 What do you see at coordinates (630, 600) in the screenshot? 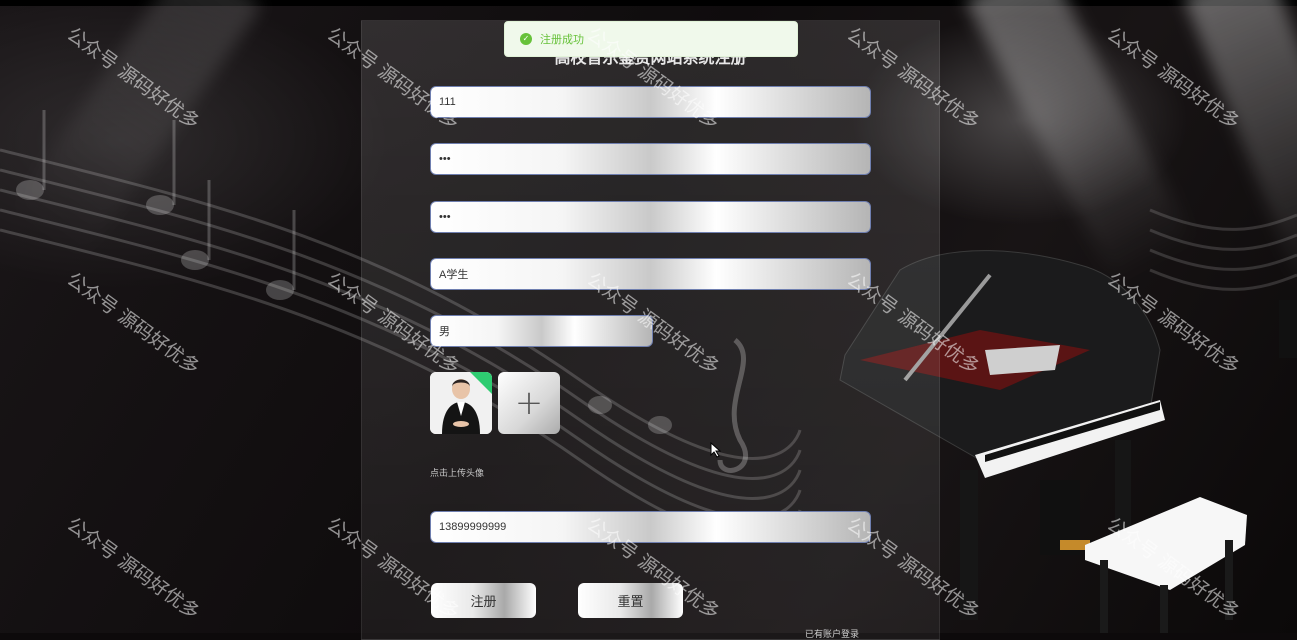
I see `reset-button: 重置` at bounding box center [630, 600].